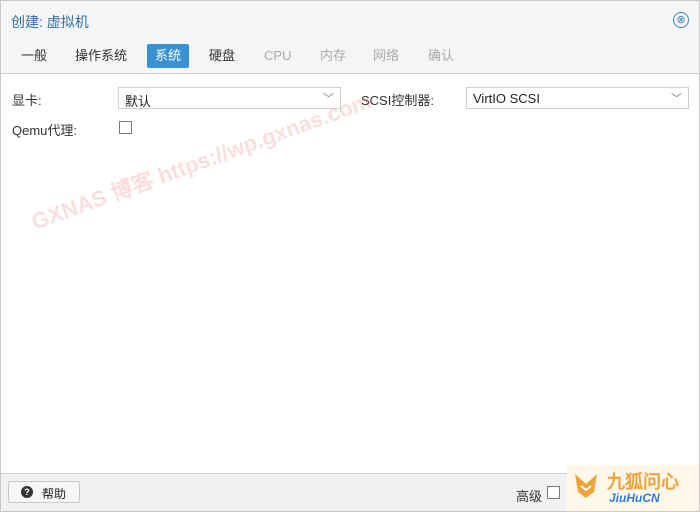 This screenshot has width=700, height=512. What do you see at coordinates (586, 486) in the screenshot?
I see `fox-icon` at bounding box center [586, 486].